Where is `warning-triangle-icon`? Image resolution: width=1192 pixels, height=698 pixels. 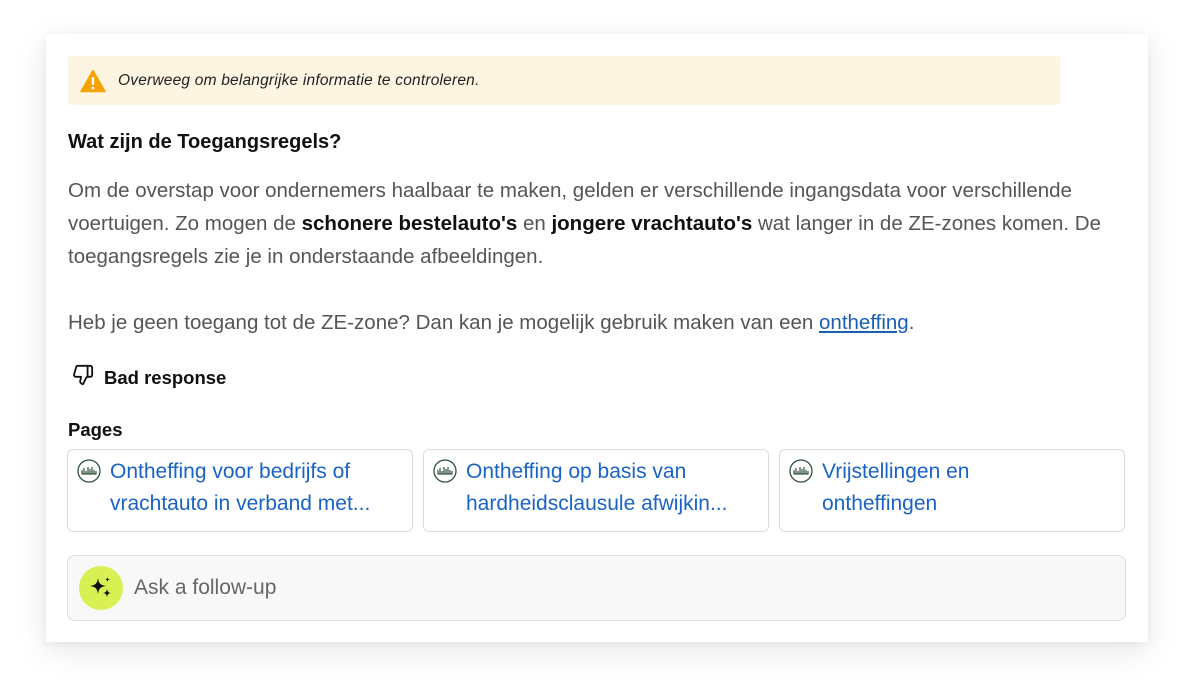 warning-triangle-icon is located at coordinates (93, 81).